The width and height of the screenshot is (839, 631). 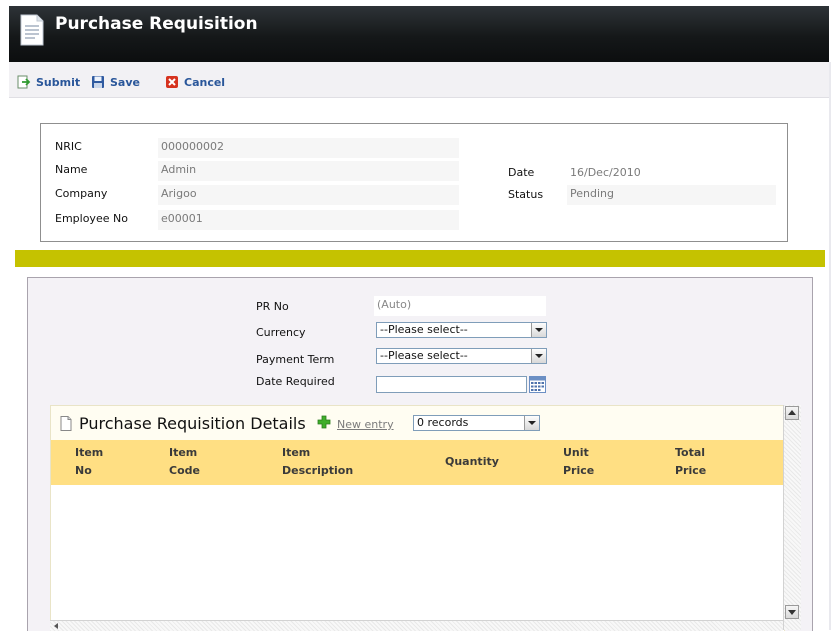 What do you see at coordinates (192, 423) in the screenshot?
I see `details-title: Purchase Requisition Details` at bounding box center [192, 423].